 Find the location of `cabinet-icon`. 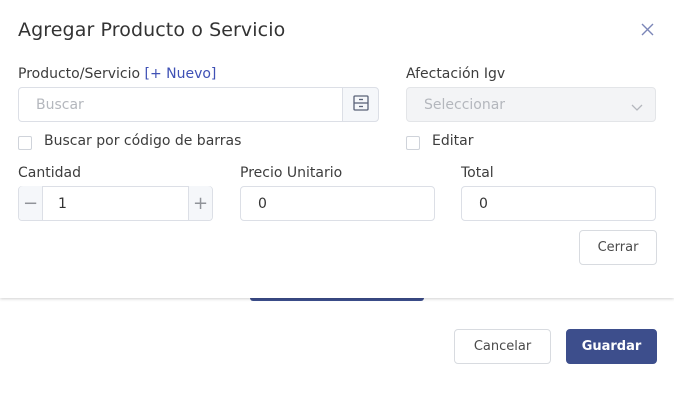

cabinet-icon is located at coordinates (361, 105).